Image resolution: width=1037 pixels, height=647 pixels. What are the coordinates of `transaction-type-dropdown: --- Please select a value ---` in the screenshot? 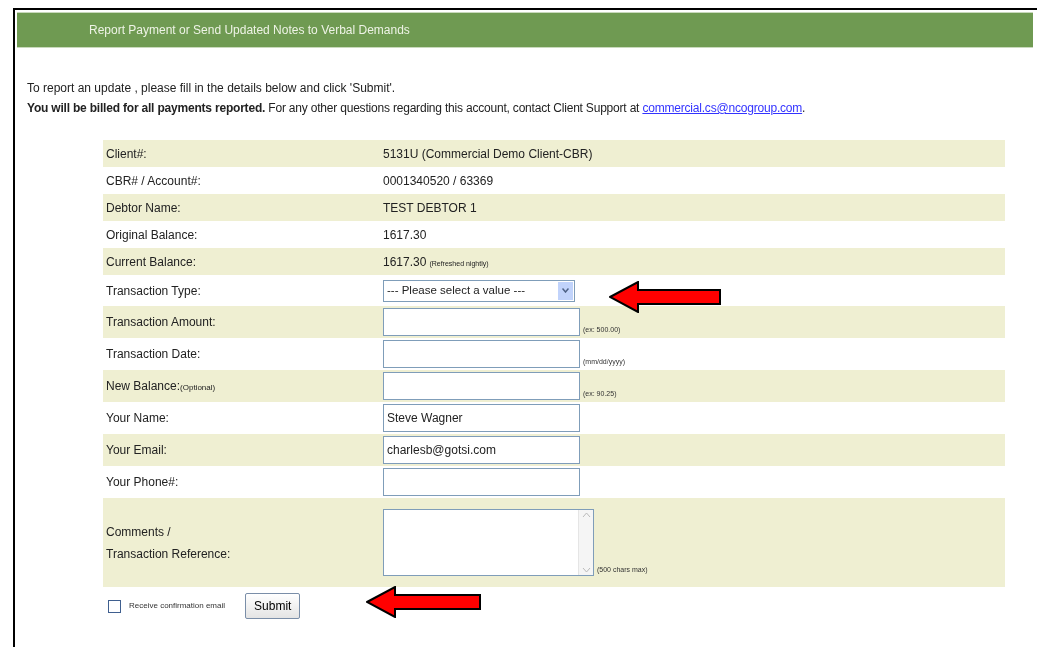 It's located at (479, 290).